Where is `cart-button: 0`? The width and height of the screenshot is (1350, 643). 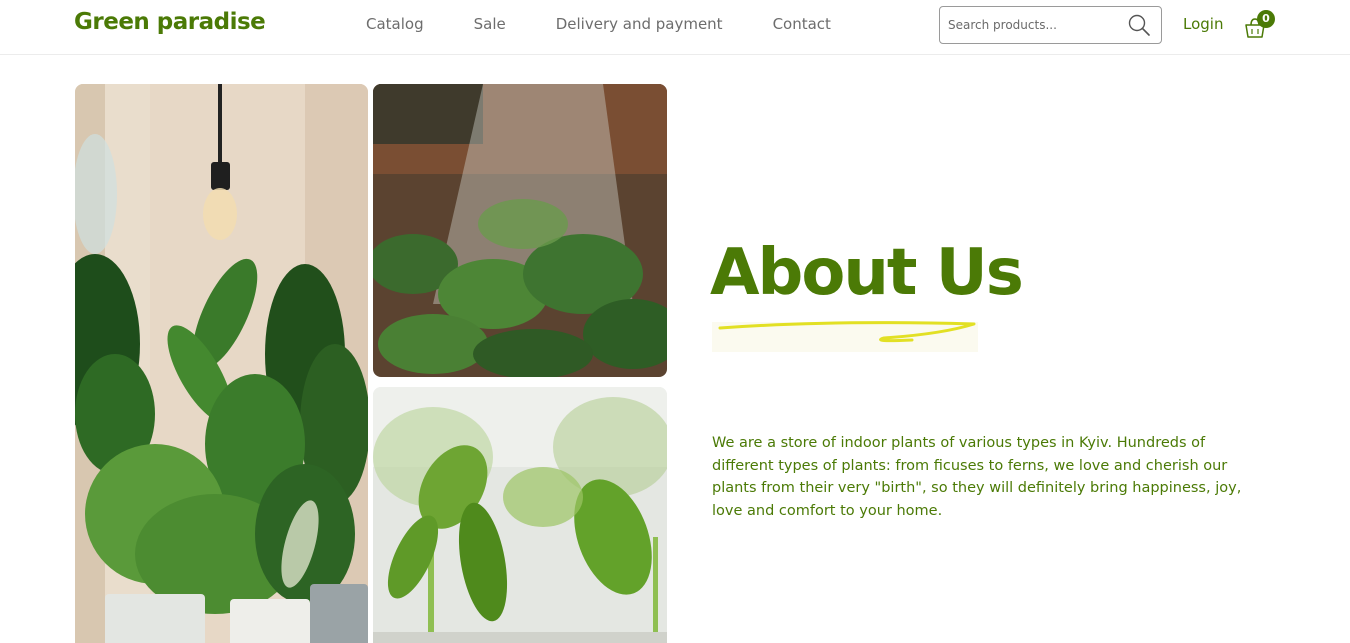
cart-button: 0 is located at coordinates (1260, 25).